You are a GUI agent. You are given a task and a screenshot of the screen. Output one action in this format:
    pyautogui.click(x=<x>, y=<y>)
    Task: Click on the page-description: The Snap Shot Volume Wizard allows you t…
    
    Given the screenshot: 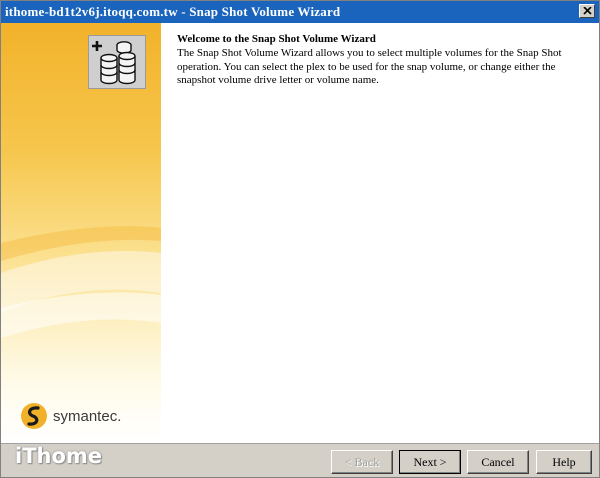 What is the action you would take?
    pyautogui.click(x=369, y=66)
    